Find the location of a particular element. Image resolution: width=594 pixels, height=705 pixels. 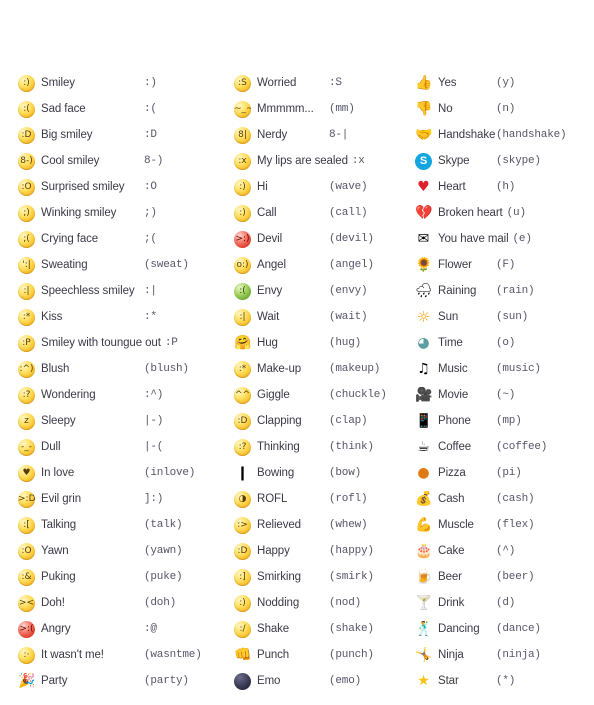

yawn-icon: :O is located at coordinates (26, 551).